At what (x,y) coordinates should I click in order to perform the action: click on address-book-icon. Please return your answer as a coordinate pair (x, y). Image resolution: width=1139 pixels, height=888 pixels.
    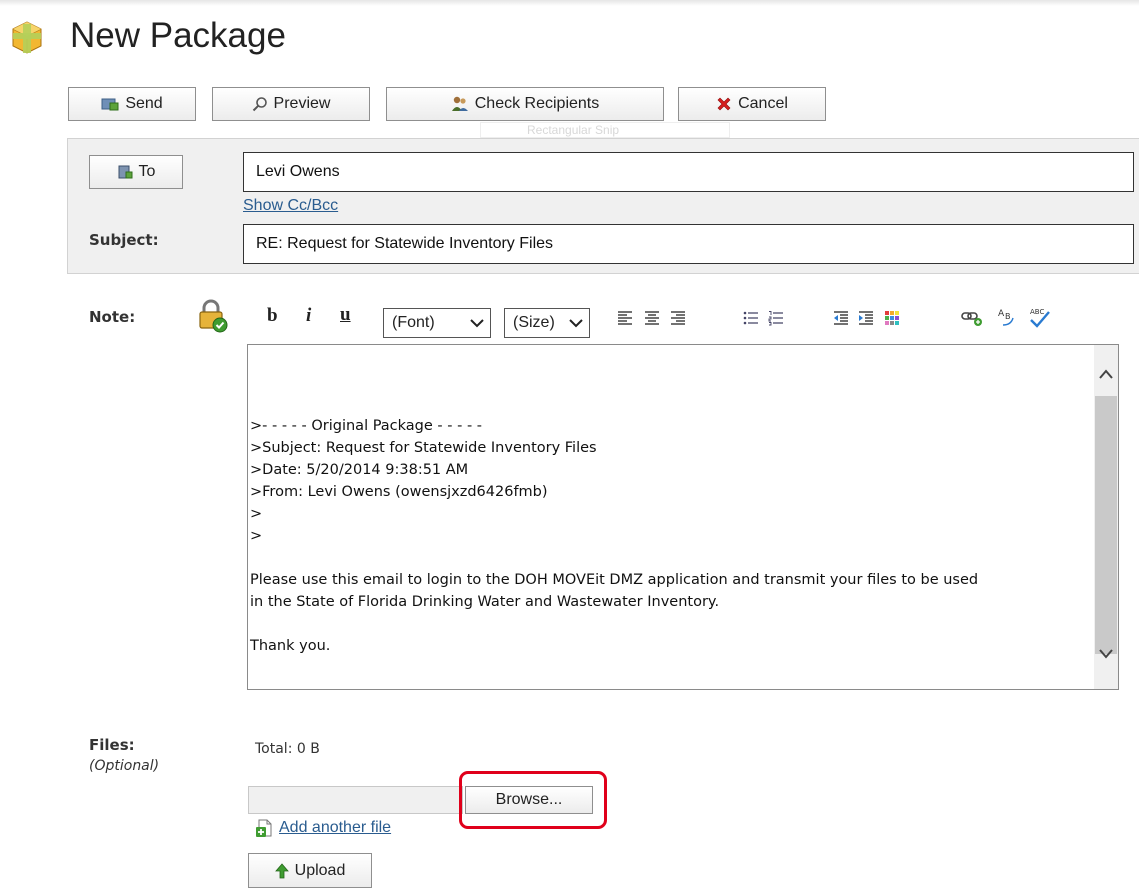
    Looking at the image, I should click on (125, 172).